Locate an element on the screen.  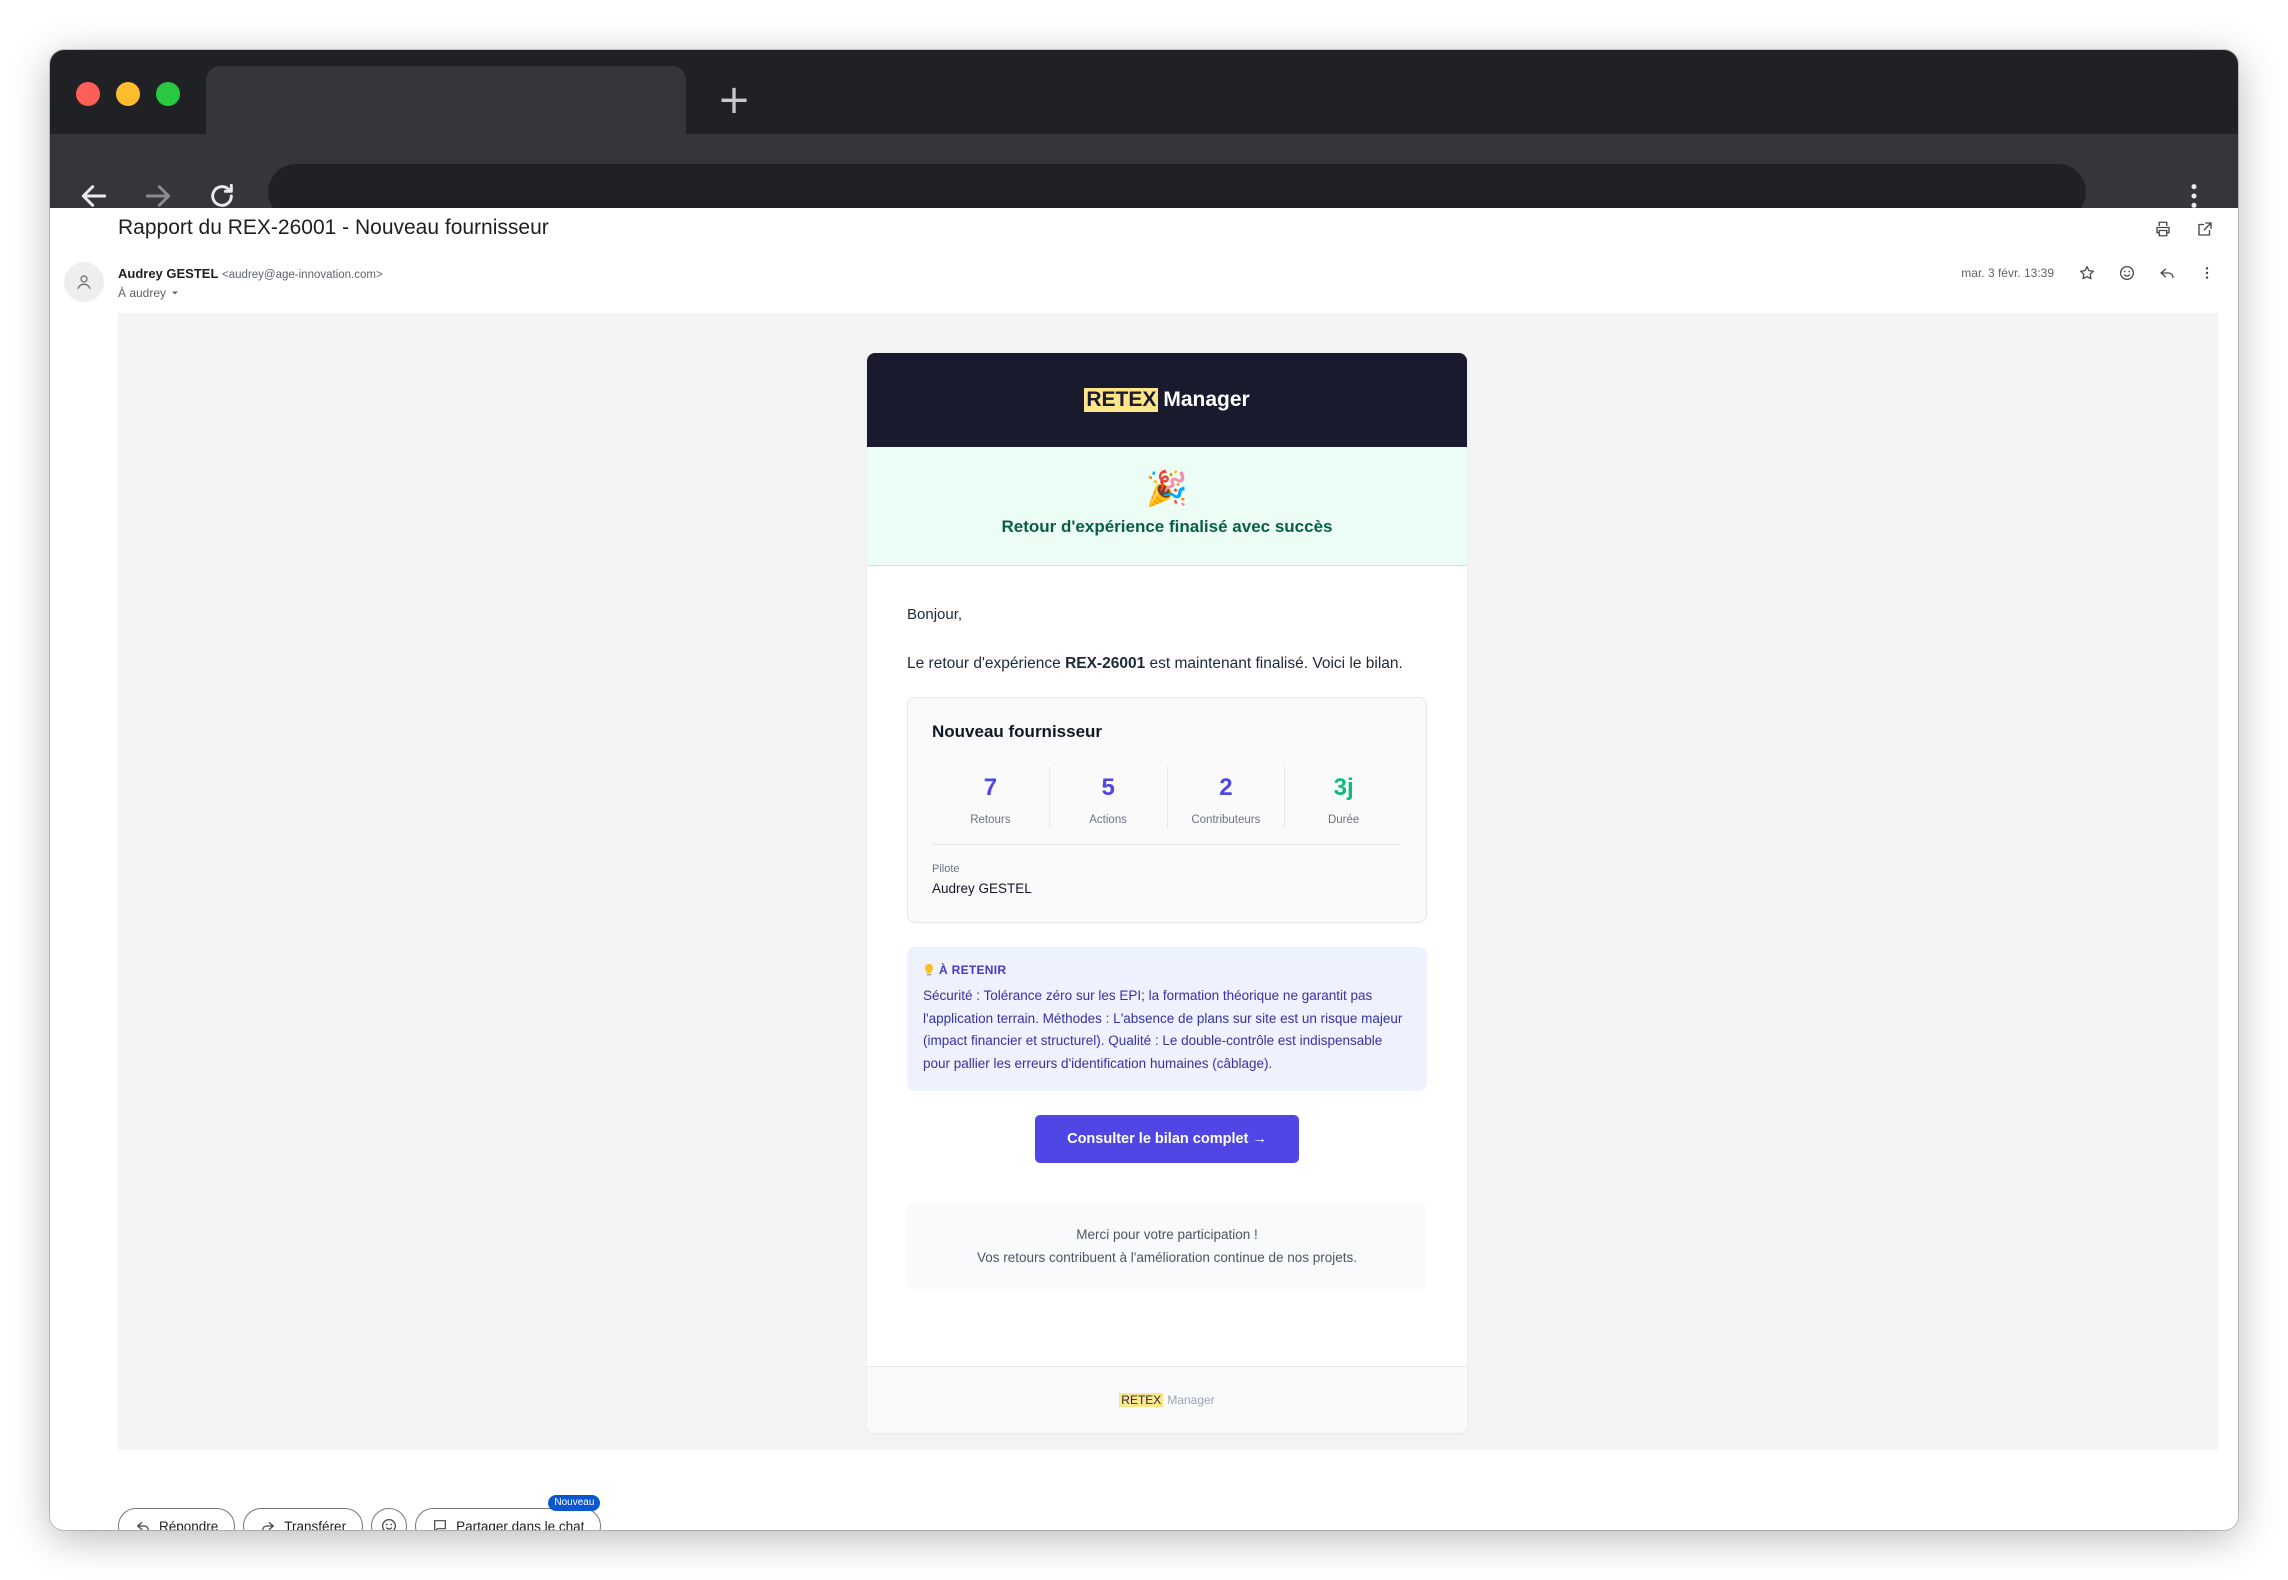
reply-button: Répondre is located at coordinates (177, 1519).